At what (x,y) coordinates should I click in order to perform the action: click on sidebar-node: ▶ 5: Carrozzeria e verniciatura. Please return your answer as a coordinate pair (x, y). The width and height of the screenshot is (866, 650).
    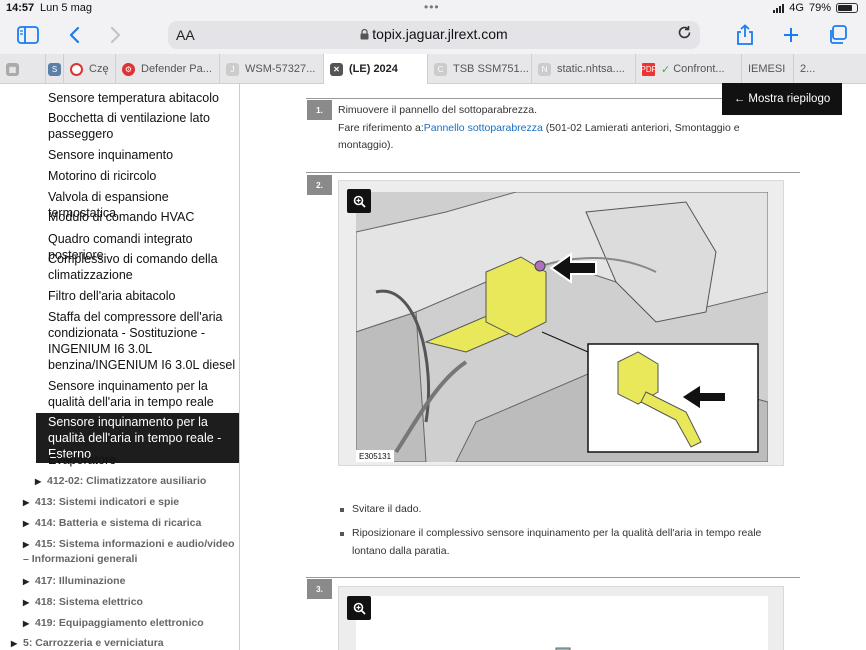
    Looking at the image, I should click on (123, 643).